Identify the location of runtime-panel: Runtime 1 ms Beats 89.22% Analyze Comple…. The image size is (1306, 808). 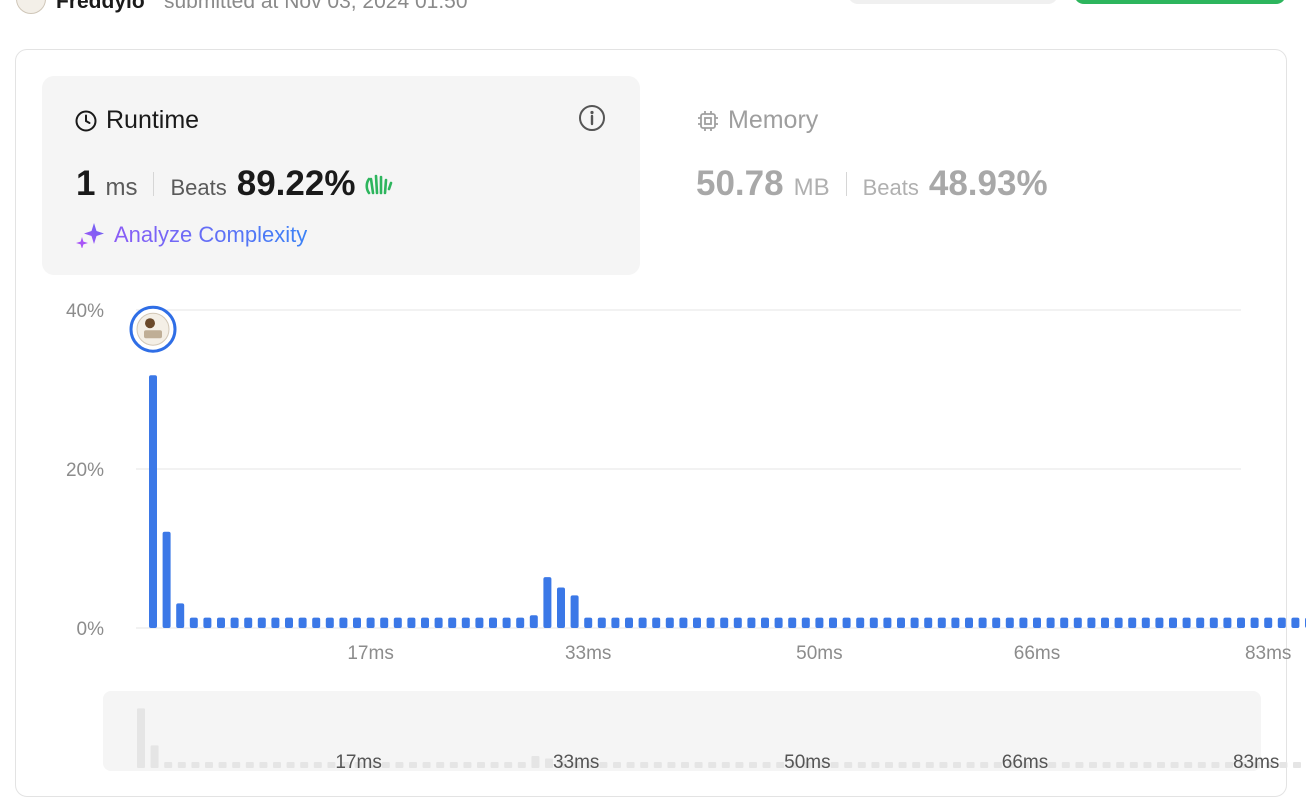
(341, 175).